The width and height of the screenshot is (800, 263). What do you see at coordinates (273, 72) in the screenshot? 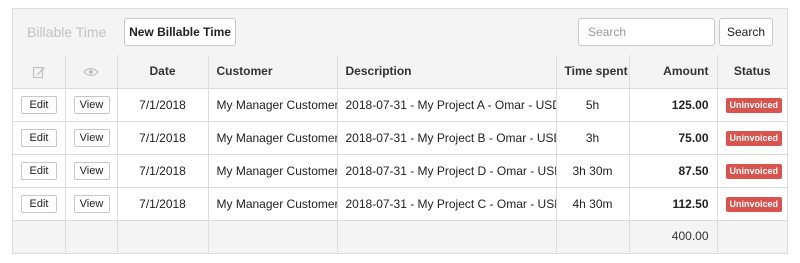
I see `customer-header: Customer` at bounding box center [273, 72].